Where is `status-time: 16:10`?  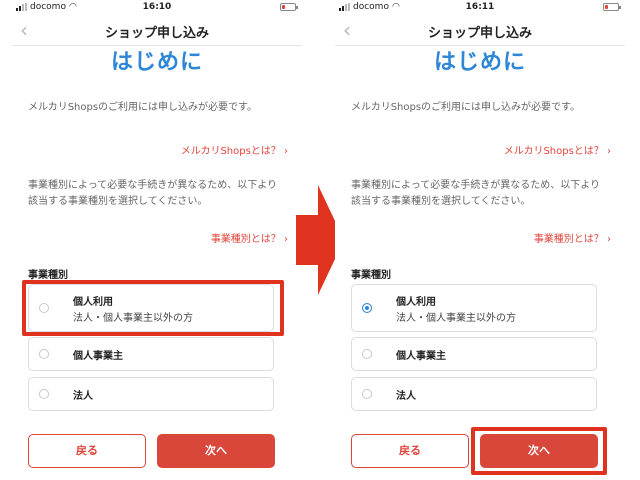 status-time: 16:10 is located at coordinates (157, 7).